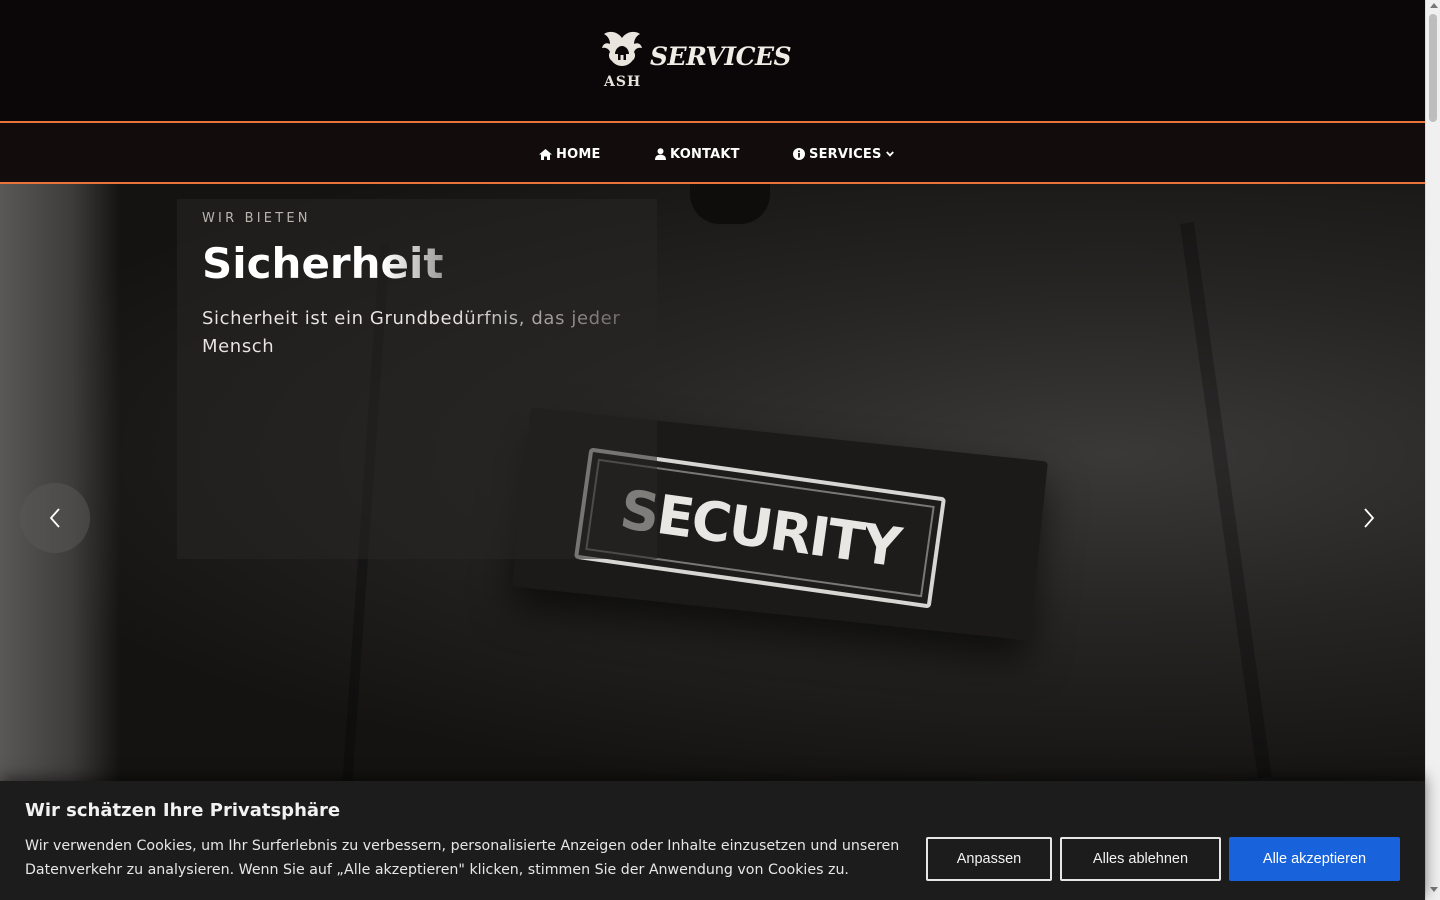  I want to click on site-logo: ASH SERVICES, so click(695, 61).